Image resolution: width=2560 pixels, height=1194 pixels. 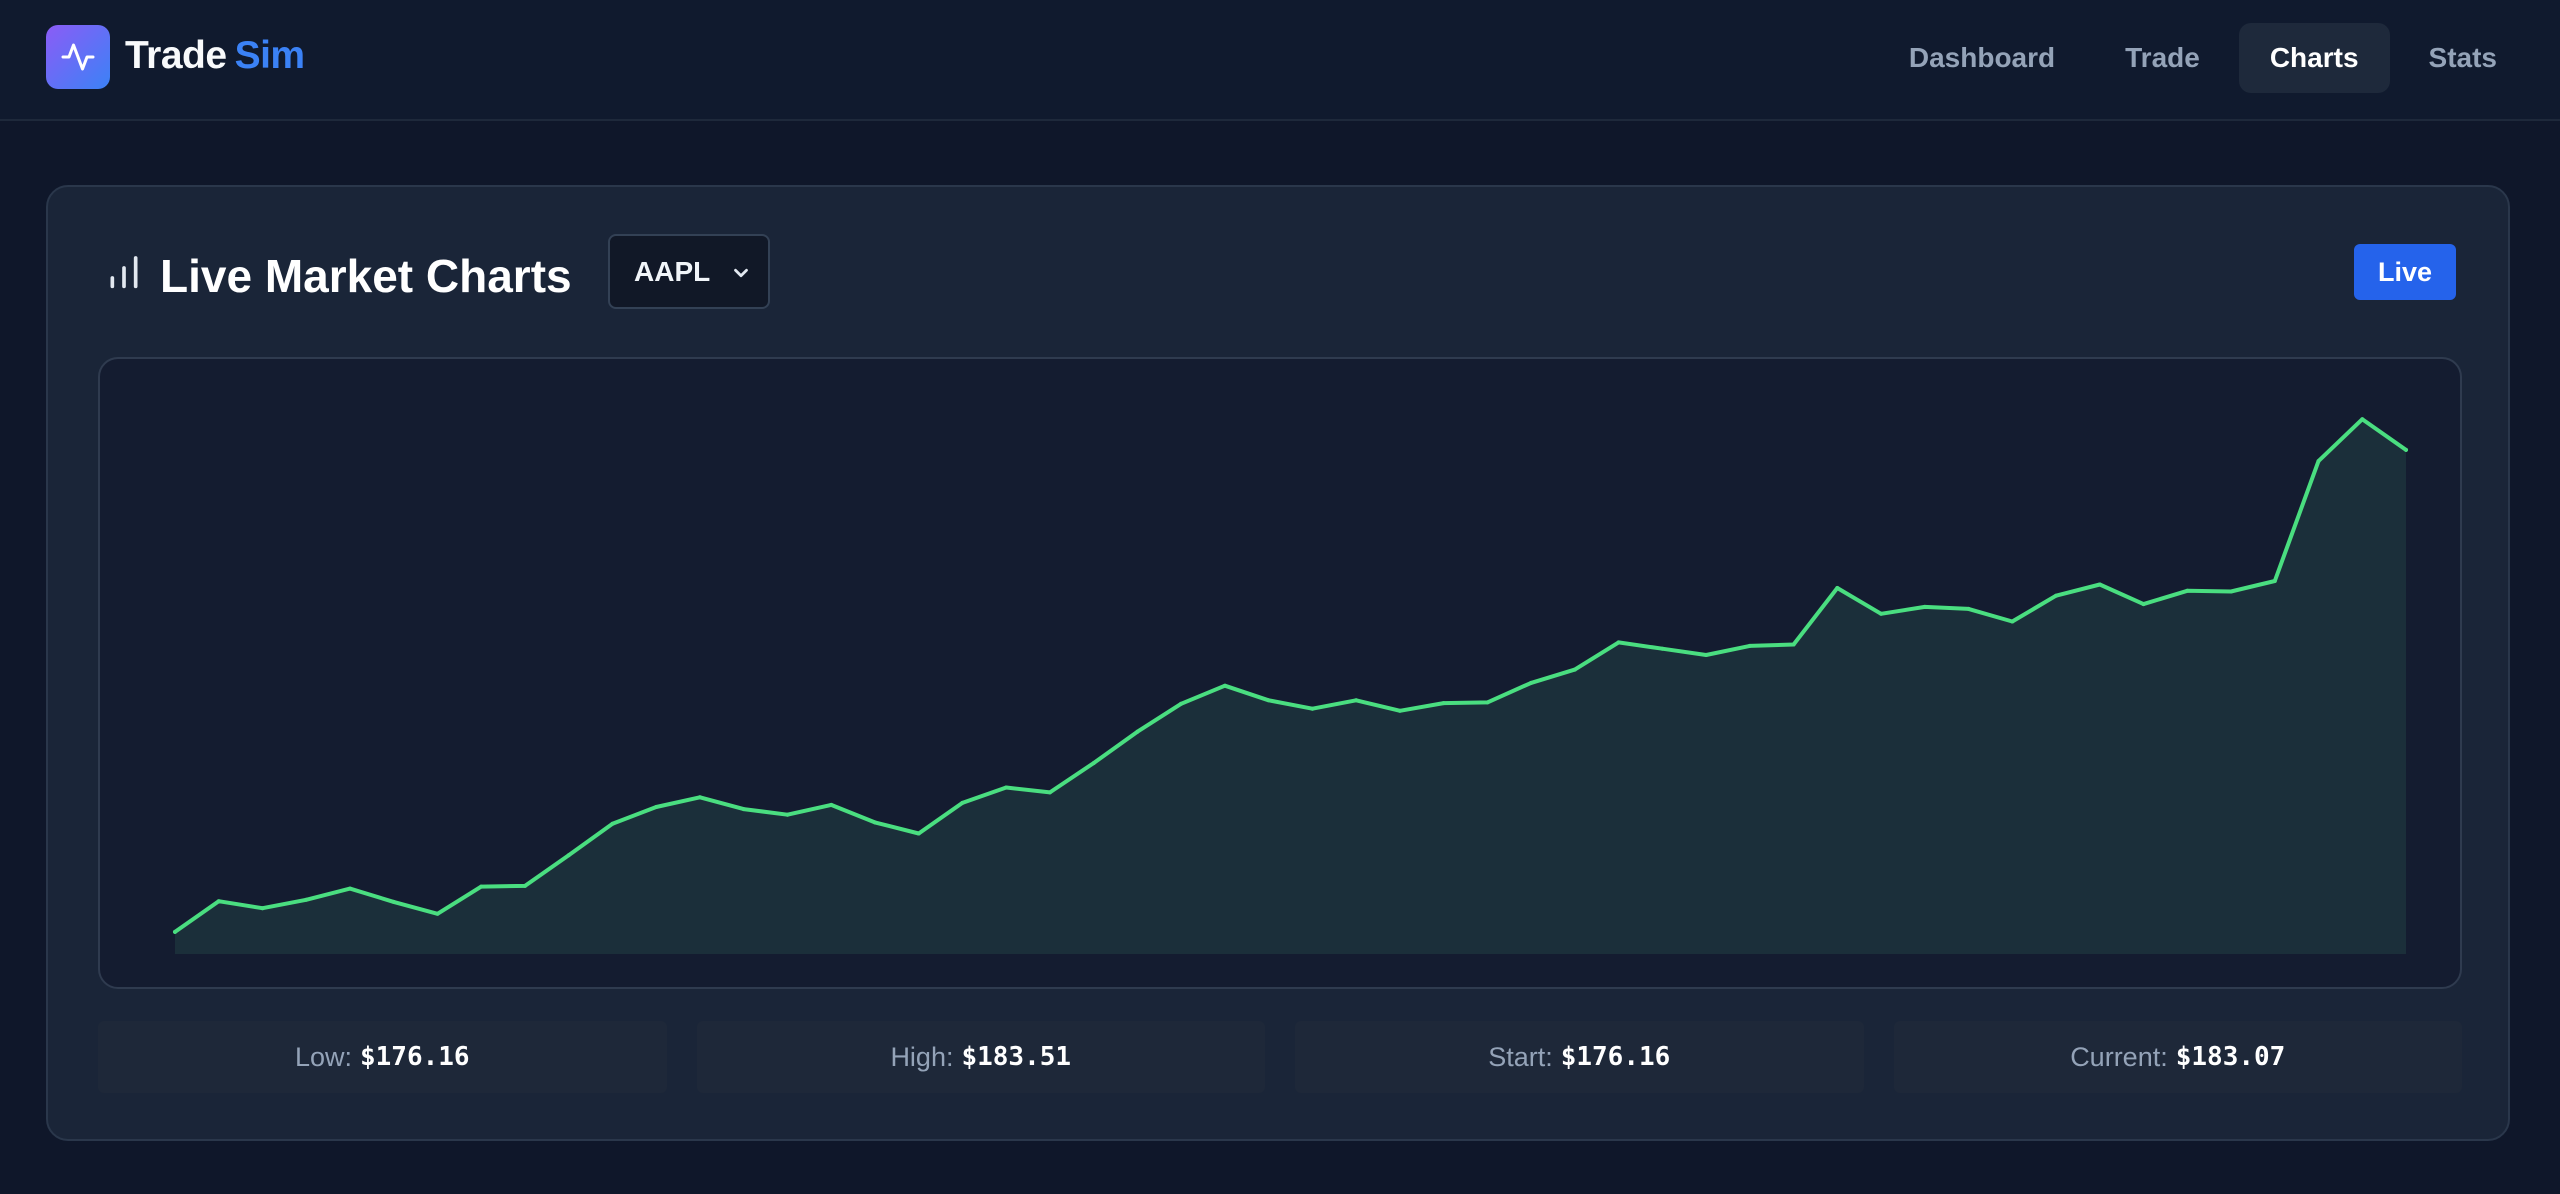 I want to click on top-navbar: Trade Sim Dashboard Trade Charts Stats, so click(x=1280, y=60).